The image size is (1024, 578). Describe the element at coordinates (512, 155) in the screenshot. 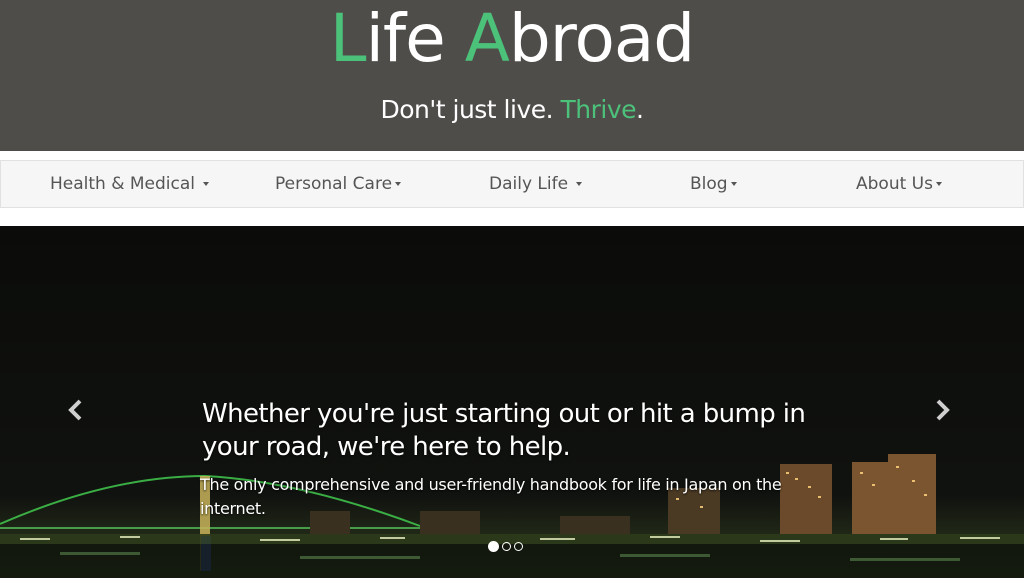

I see `header-spacer` at that location.